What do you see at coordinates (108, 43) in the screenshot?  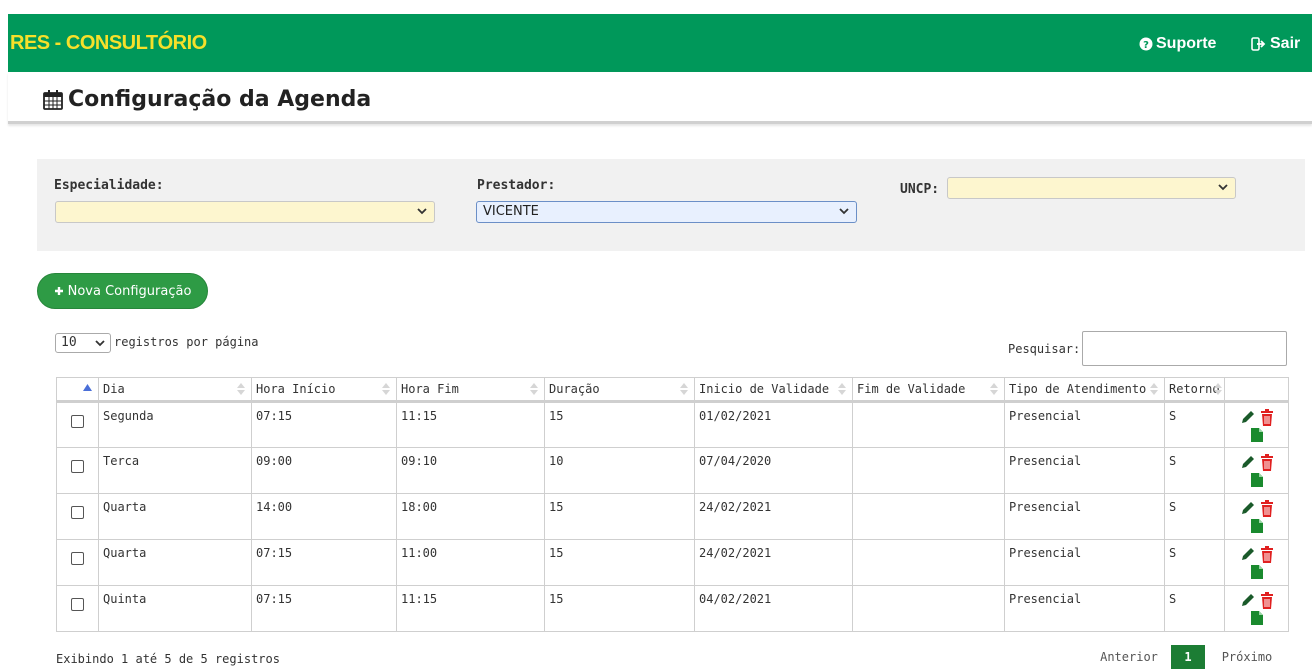 I see `brand-title: RES - CONSULTÓRIO` at bounding box center [108, 43].